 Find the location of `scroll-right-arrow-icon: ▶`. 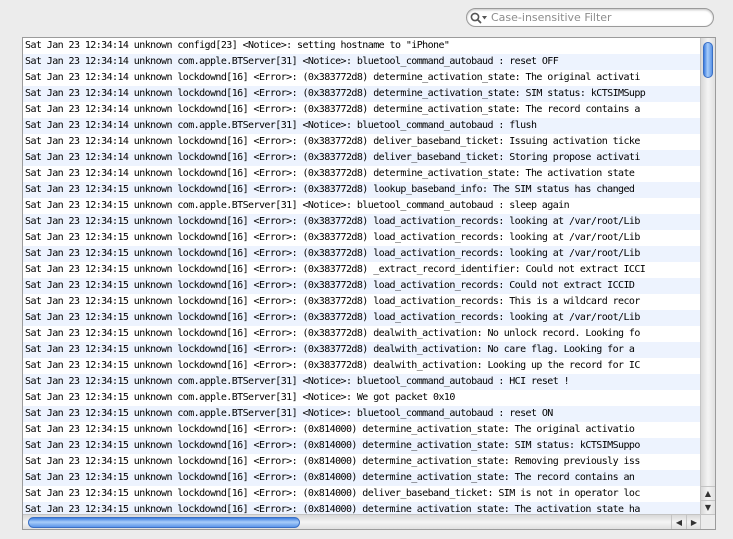

scroll-right-arrow-icon: ▶ is located at coordinates (693, 522).